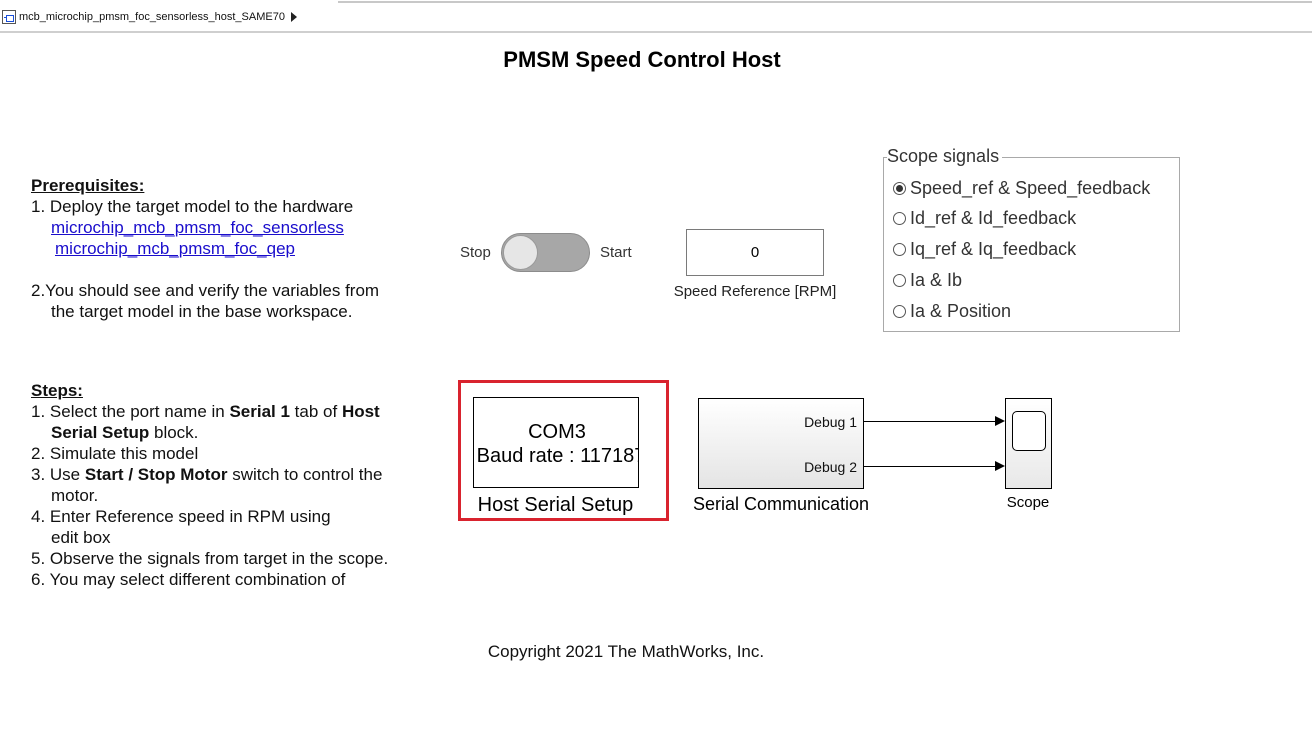 This screenshot has height=737, width=1312. I want to click on page-title: PMSM Speed Control Host, so click(642, 59).